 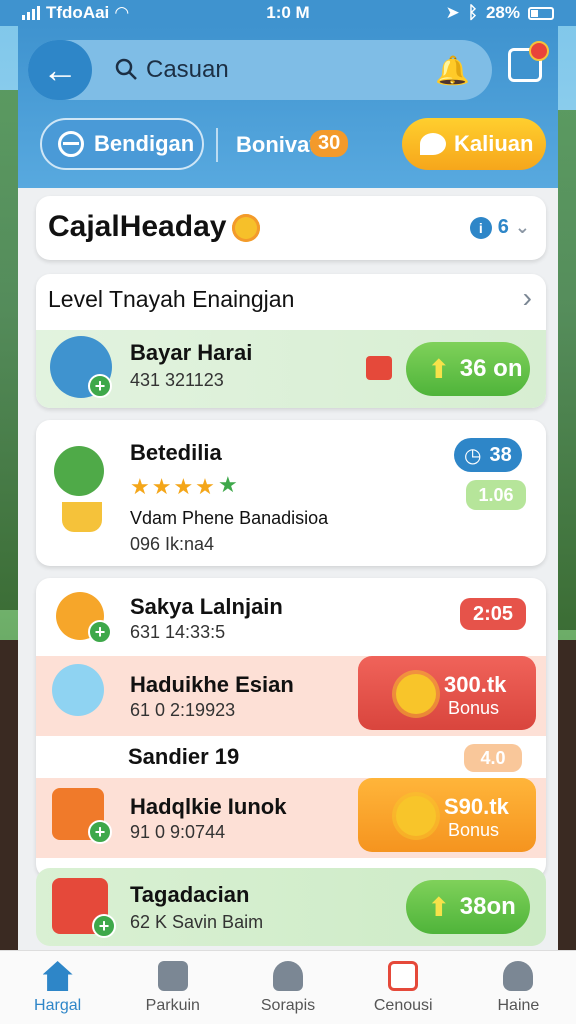 I want to click on gift-icon, so click(x=379, y=368).